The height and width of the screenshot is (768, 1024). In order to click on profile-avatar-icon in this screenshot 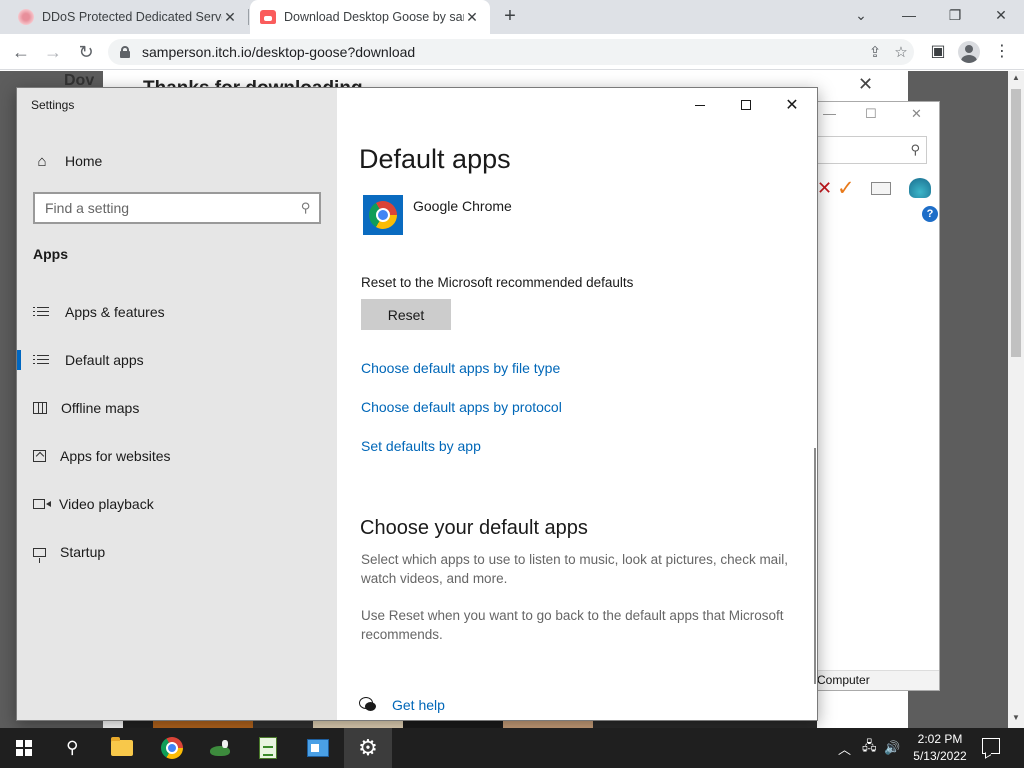, I will do `click(969, 52)`.